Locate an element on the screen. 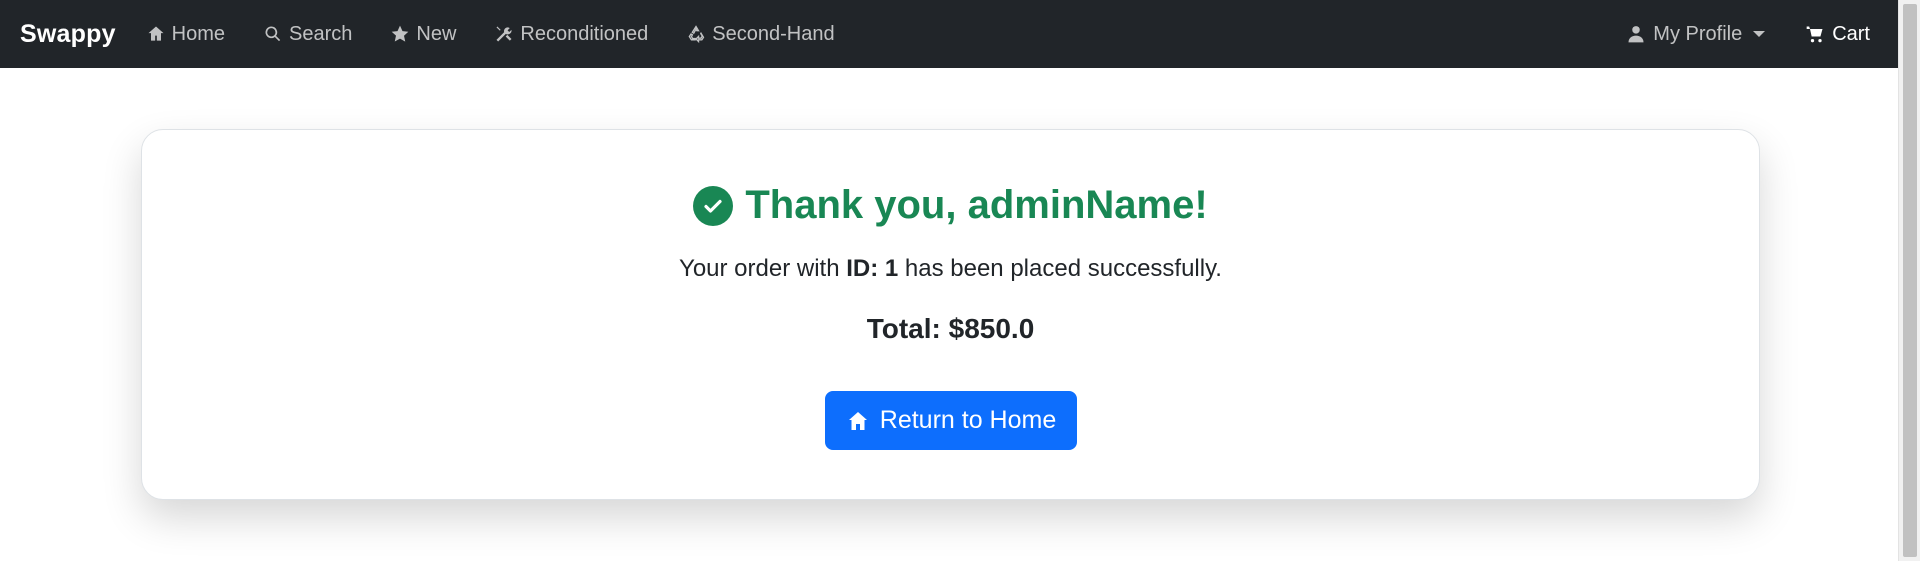 This screenshot has width=1920, height=561. nav-item-home: Home is located at coordinates (185, 34).